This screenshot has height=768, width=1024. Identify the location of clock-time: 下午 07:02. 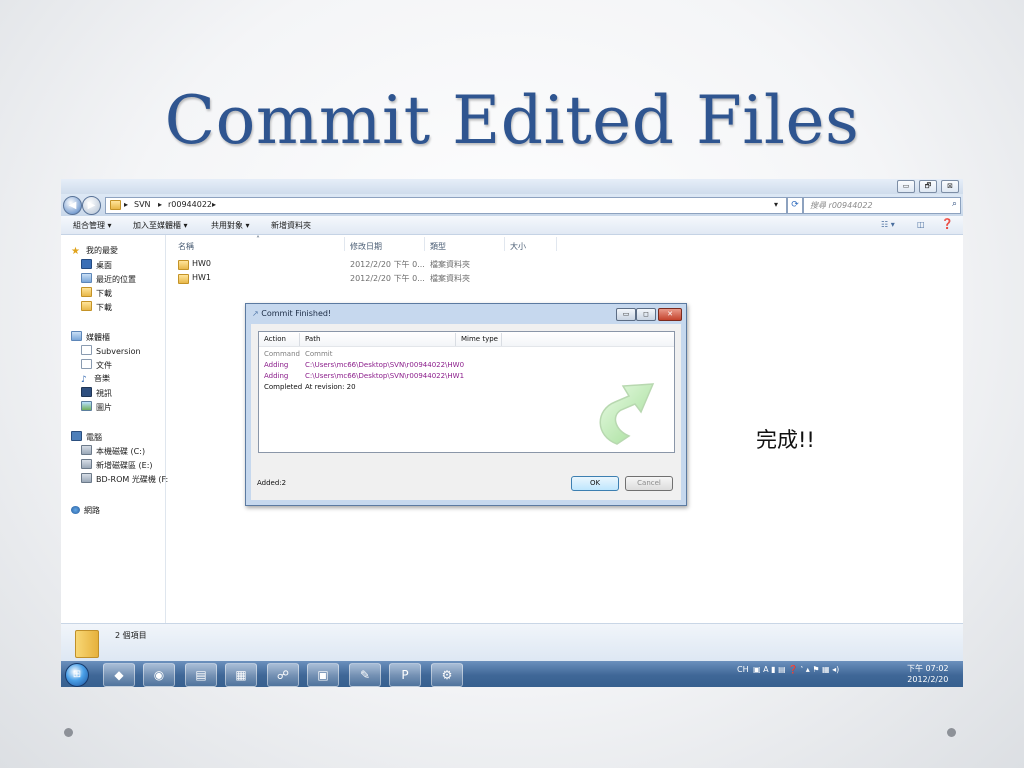
(928, 668).